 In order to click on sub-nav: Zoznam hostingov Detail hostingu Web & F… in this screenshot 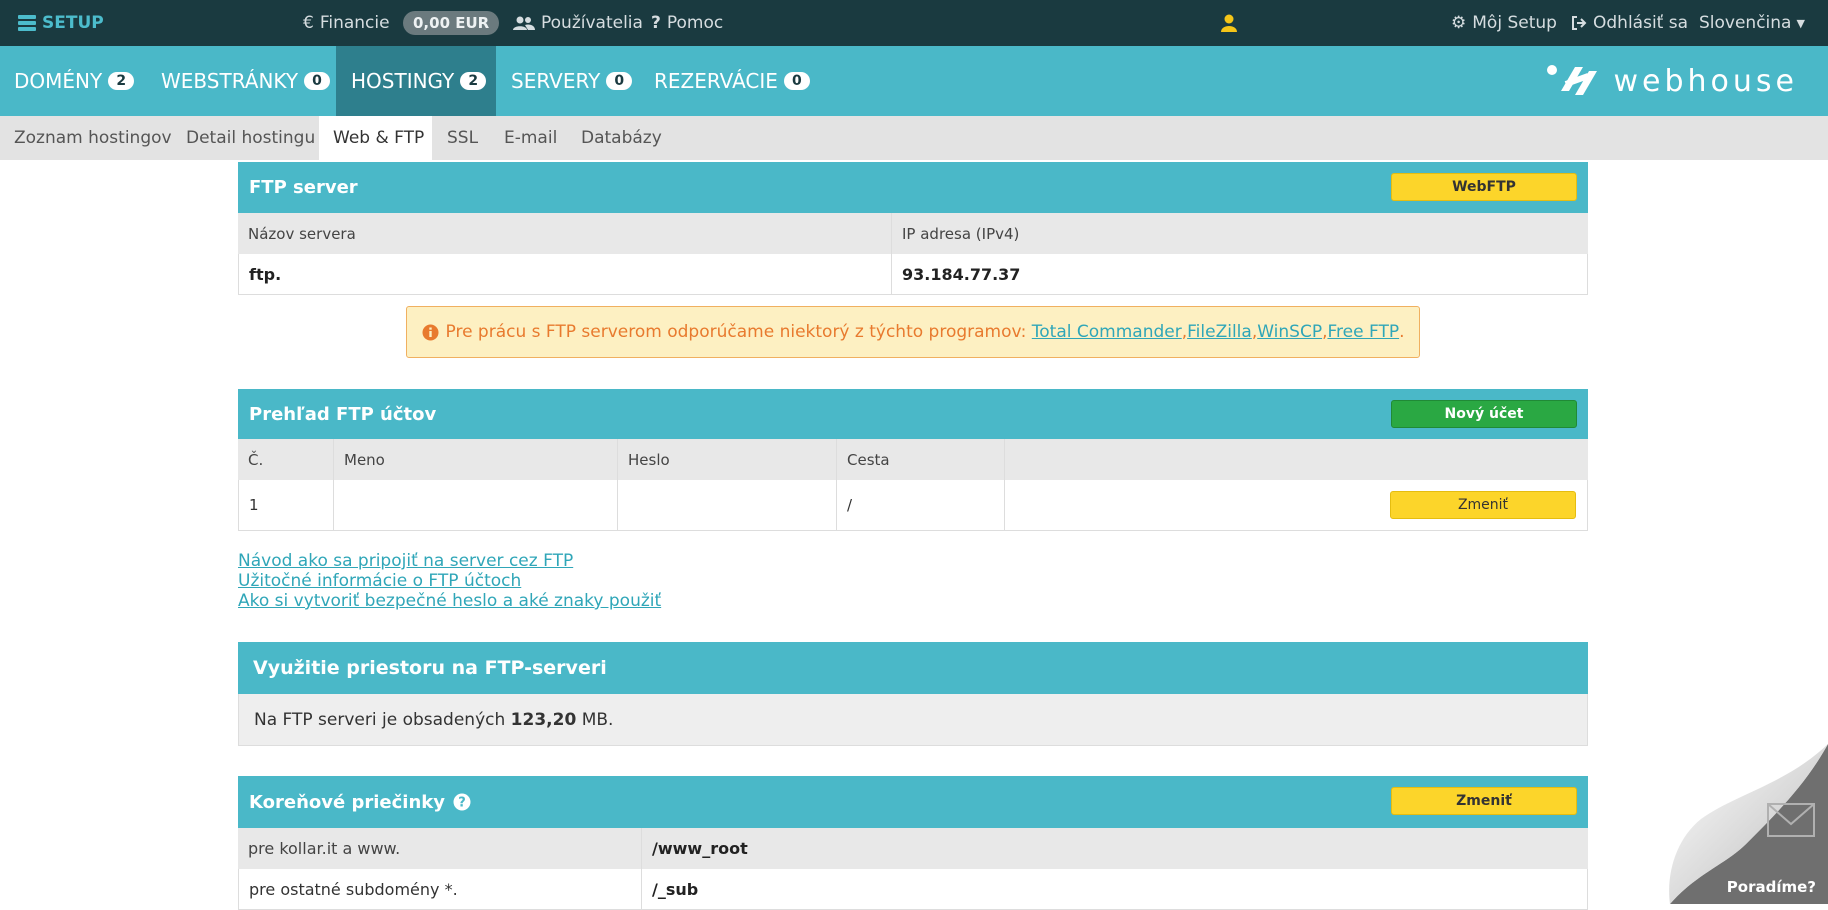, I will do `click(914, 138)`.